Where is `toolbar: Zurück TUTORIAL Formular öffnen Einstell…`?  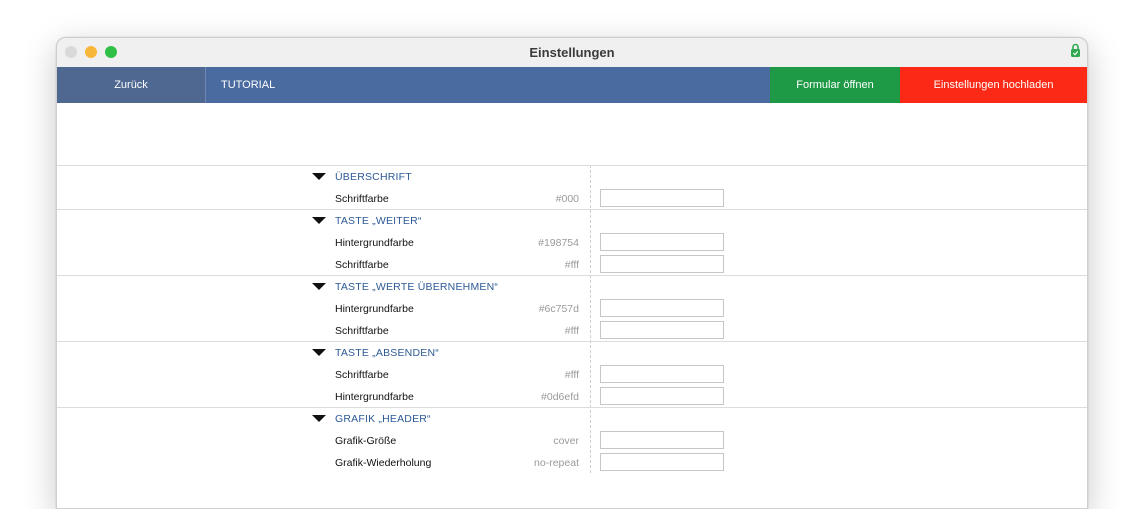
toolbar: Zurück TUTORIAL Formular öffnen Einstell… is located at coordinates (572, 85).